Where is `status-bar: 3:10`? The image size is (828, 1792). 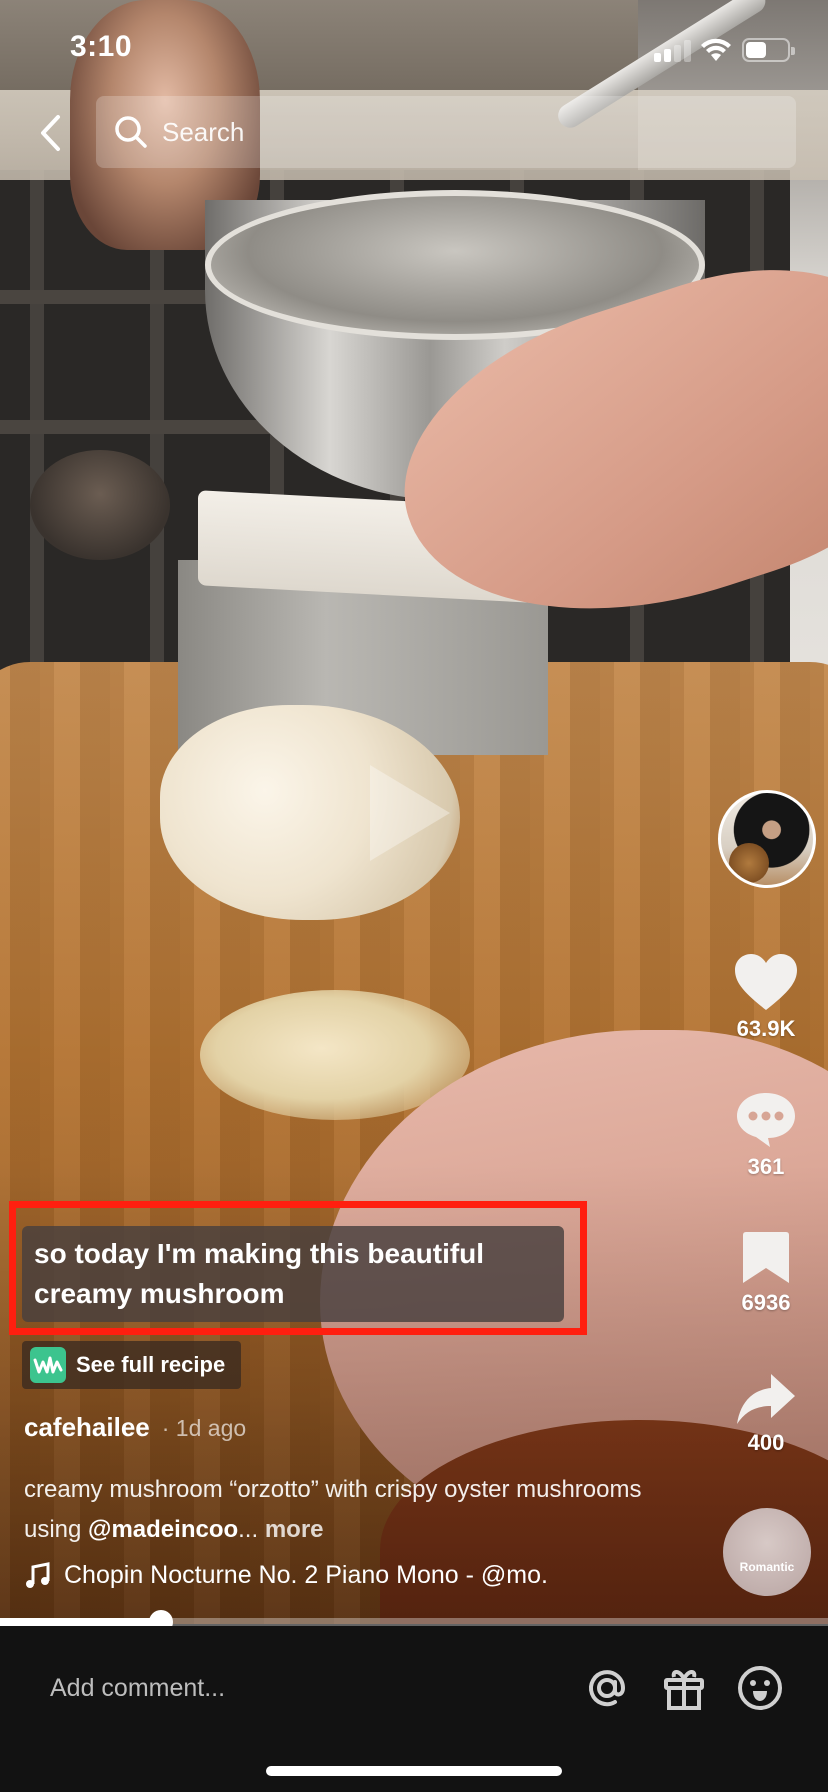
status-bar: 3:10 is located at coordinates (414, 50).